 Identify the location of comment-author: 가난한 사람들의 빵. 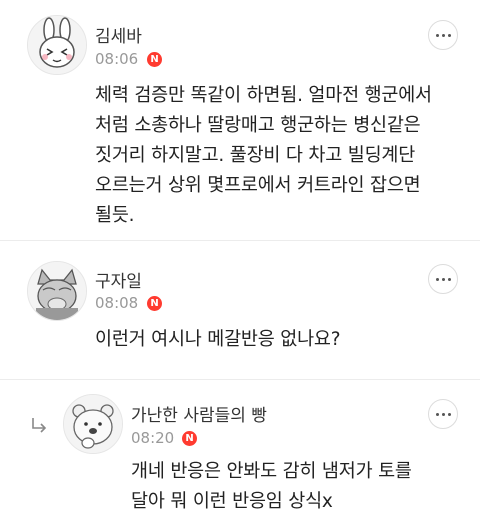
(199, 413).